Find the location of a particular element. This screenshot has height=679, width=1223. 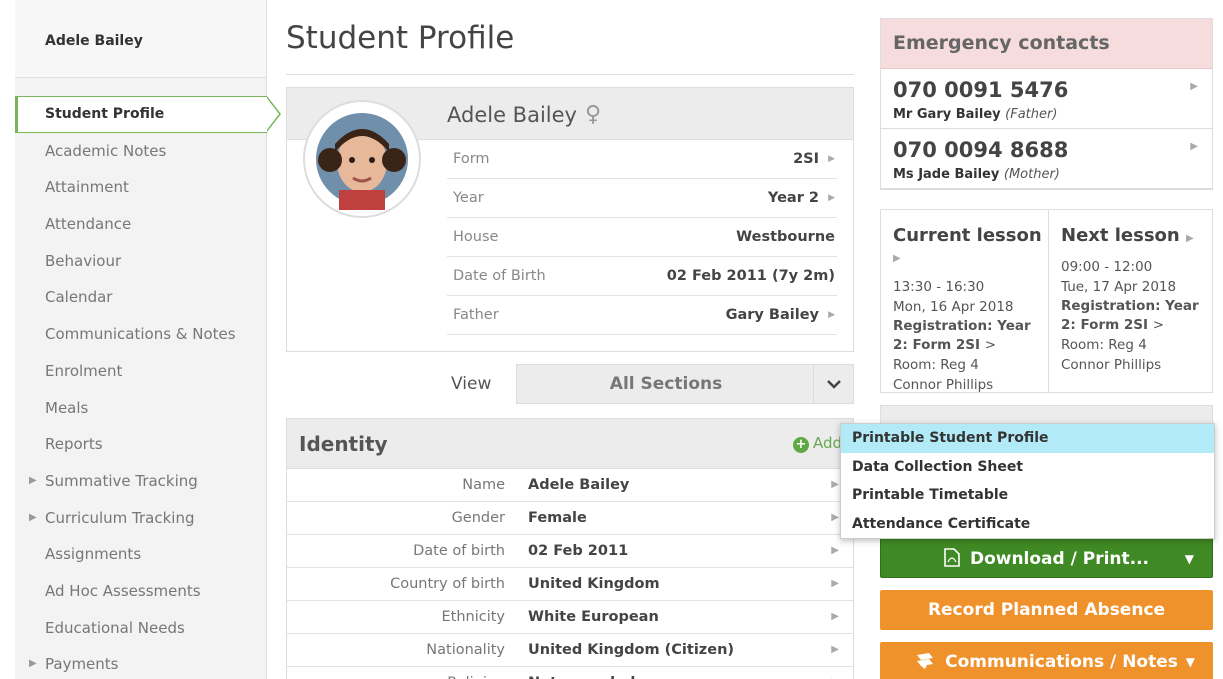

identity-row: Nationality United Kingdom (Citizen) ▶ is located at coordinates (570, 650).